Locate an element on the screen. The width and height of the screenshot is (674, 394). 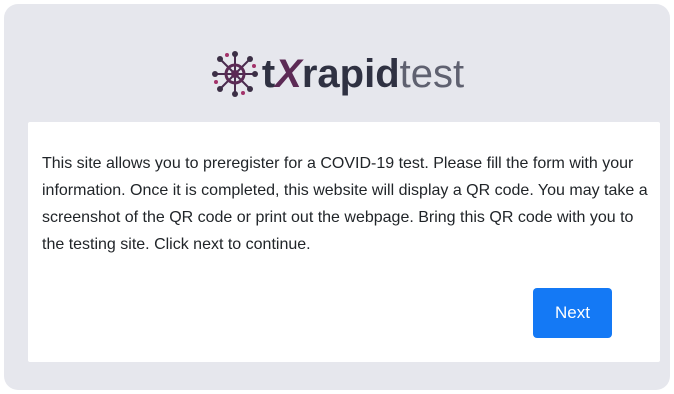
brand-wordmark: tXrapidtest is located at coordinates (363, 74).